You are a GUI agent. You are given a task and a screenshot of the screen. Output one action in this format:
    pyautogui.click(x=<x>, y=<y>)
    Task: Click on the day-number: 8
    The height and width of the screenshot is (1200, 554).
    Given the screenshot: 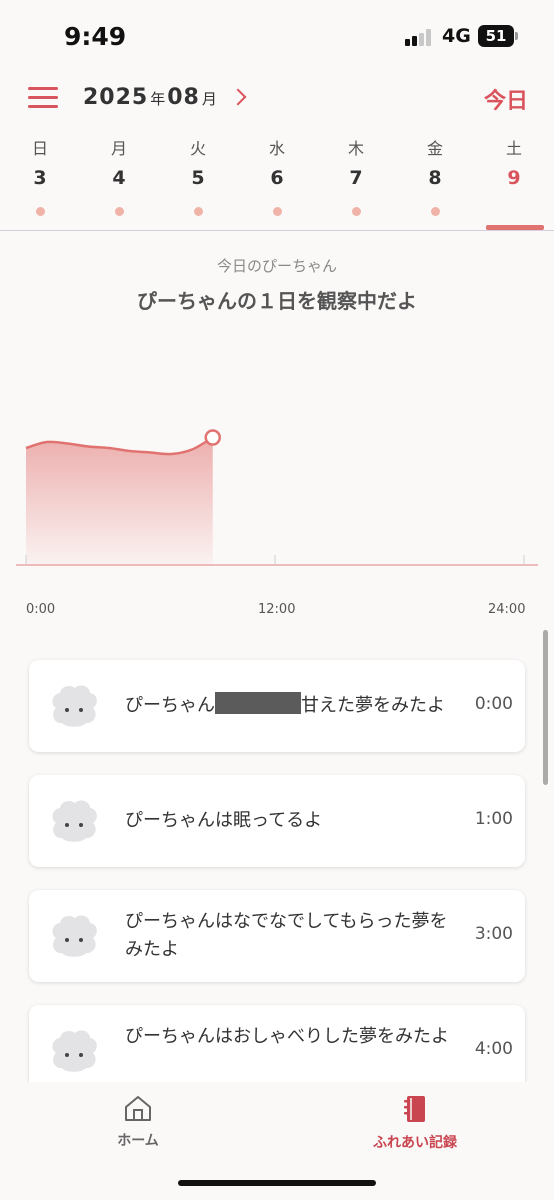 What is the action you would take?
    pyautogui.click(x=435, y=178)
    